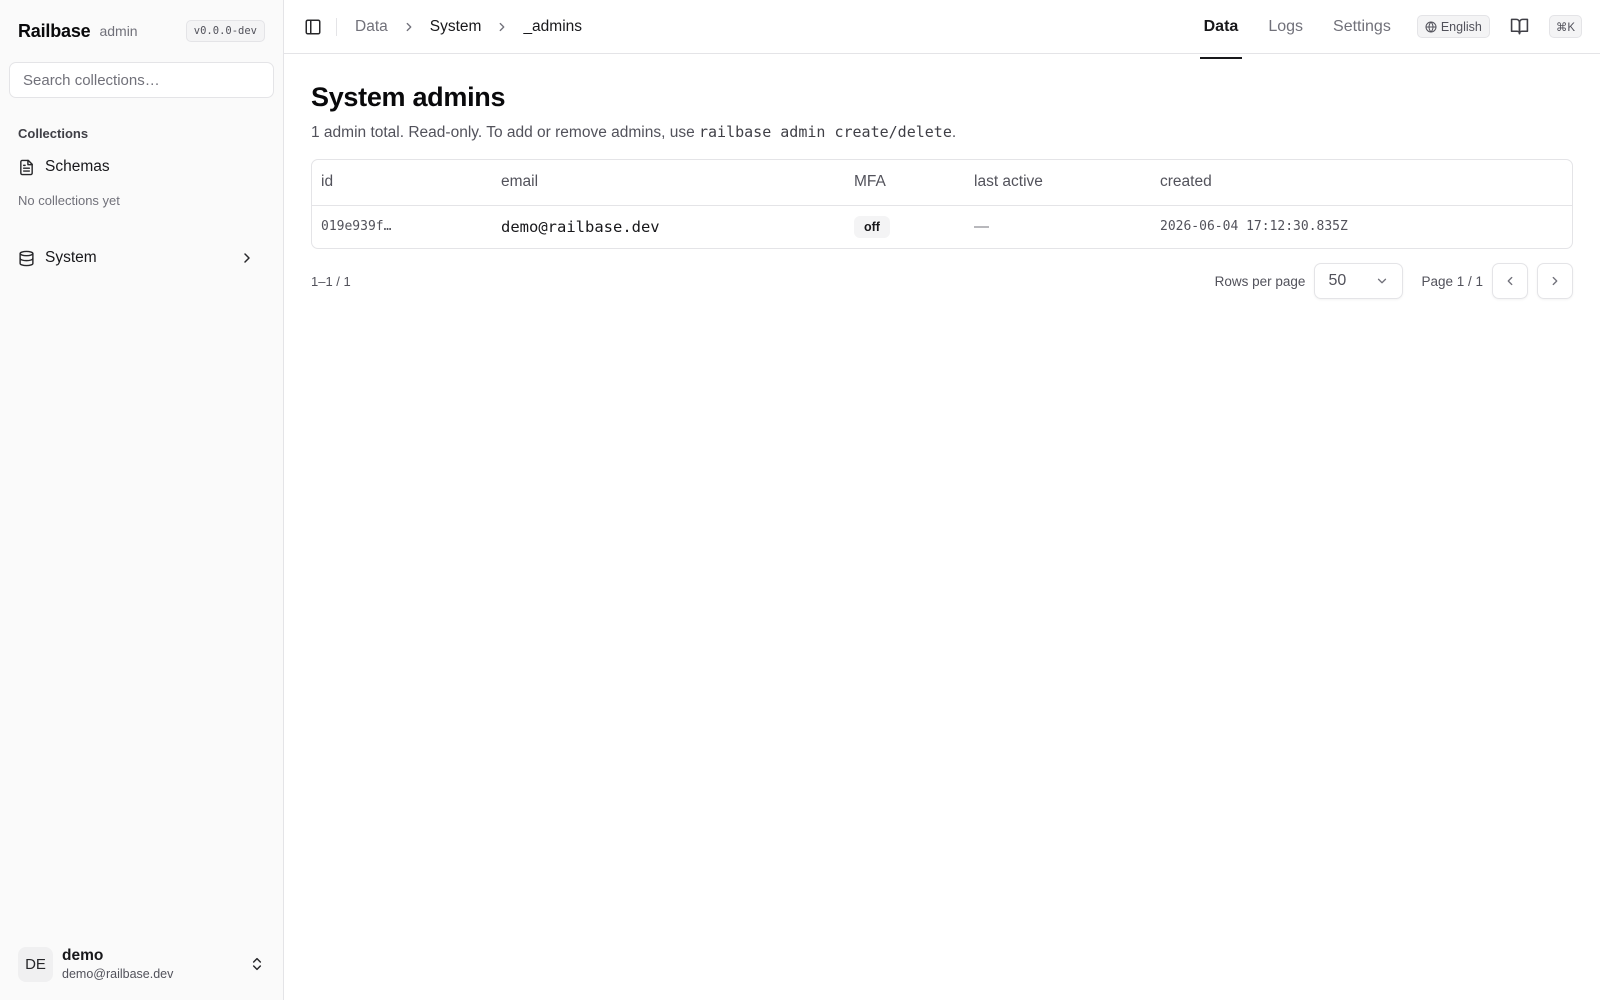 This screenshot has width=1600, height=1000. Describe the element at coordinates (1452, 281) in the screenshot. I see `page-indicator: Page 1 / 1` at that location.